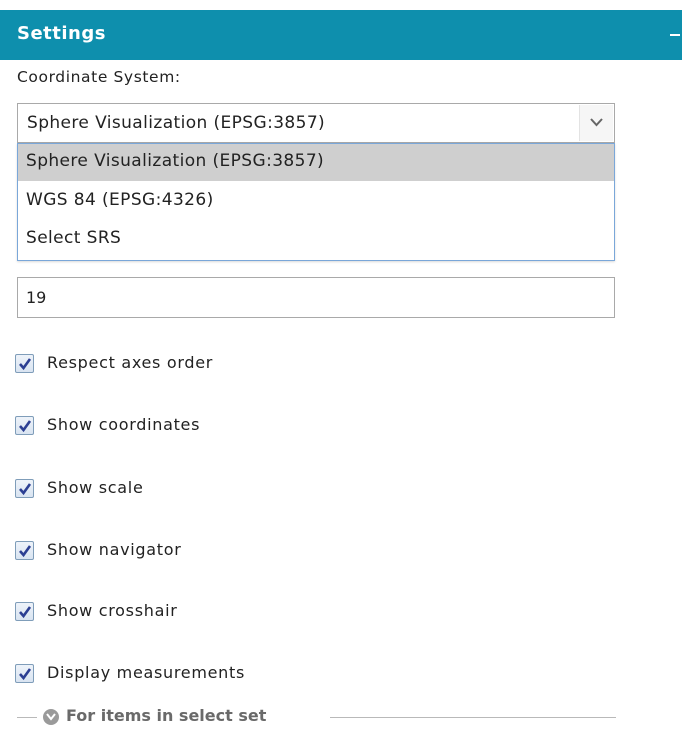 Image resolution: width=682 pixels, height=747 pixels. I want to click on dropdown-arrow, so click(596, 123).